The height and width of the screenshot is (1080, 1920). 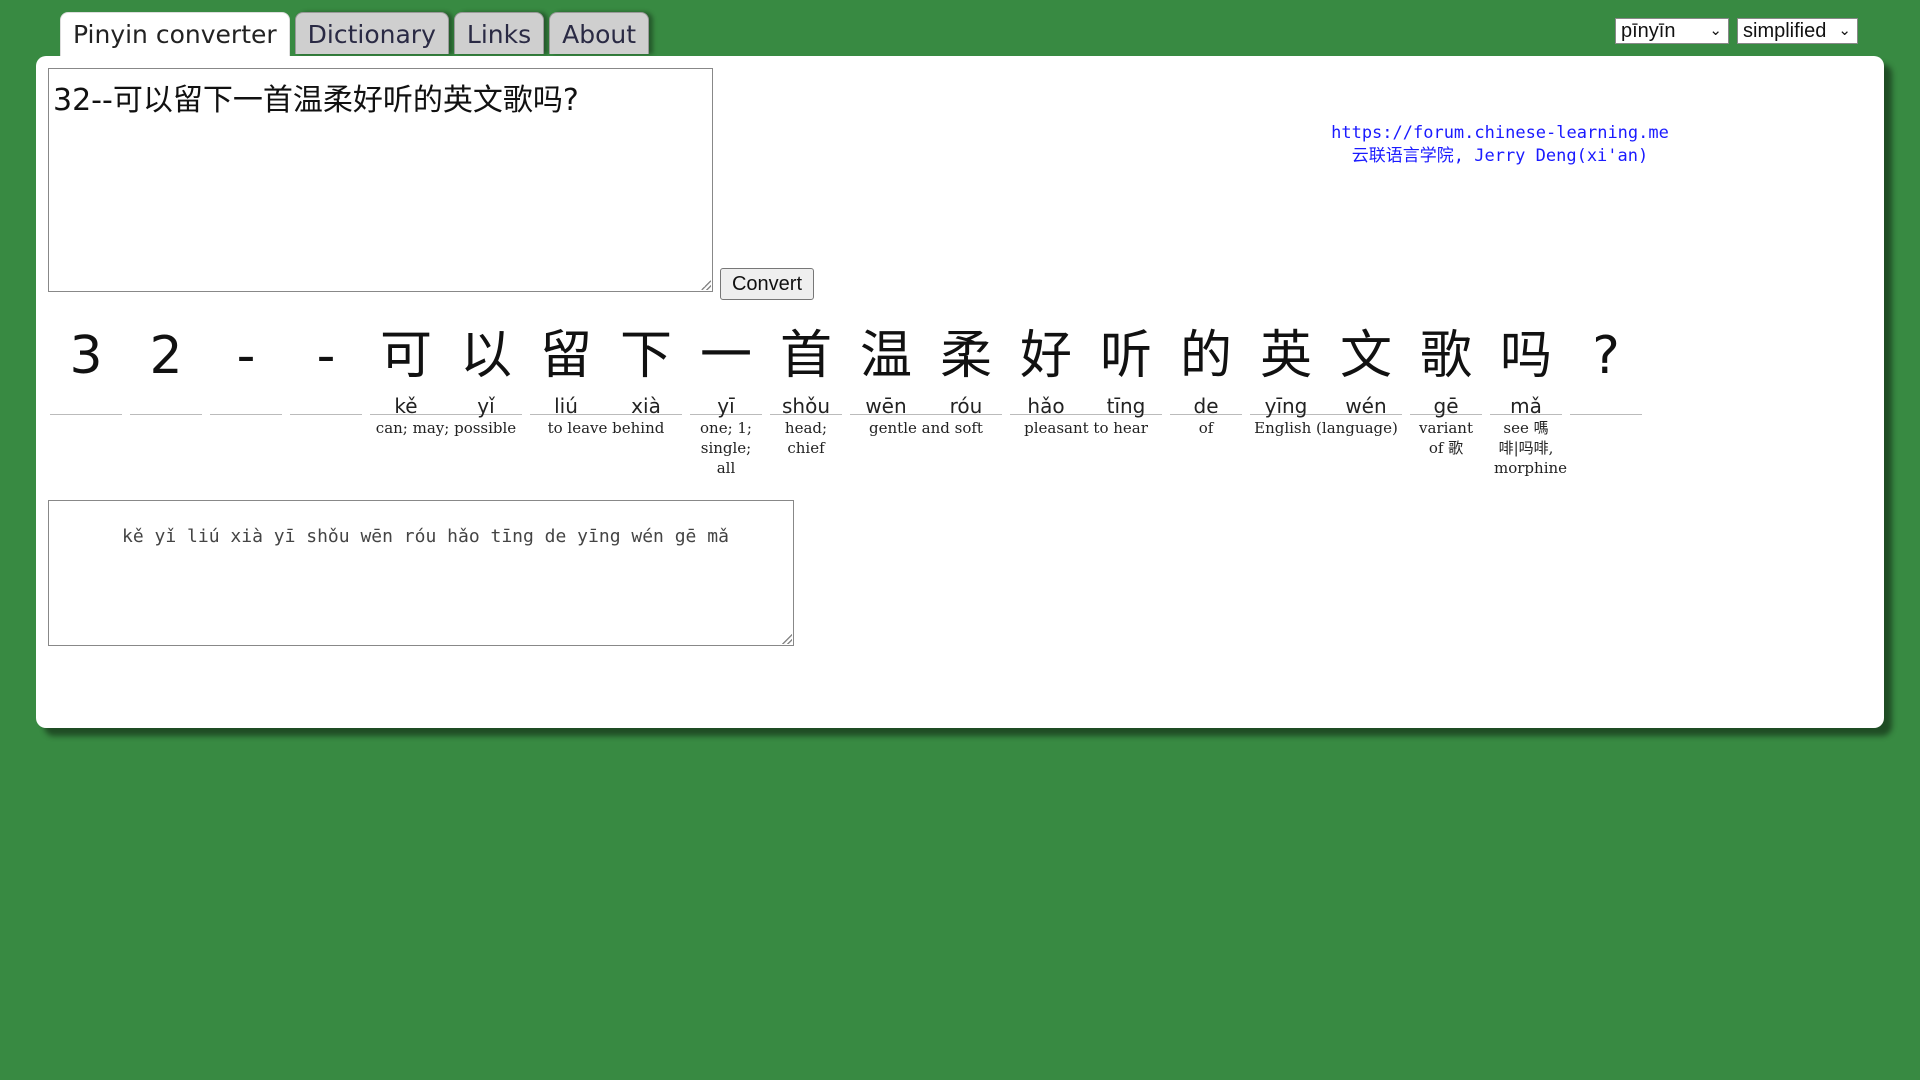 What do you see at coordinates (886, 406) in the screenshot?
I see `pinyin-reading: wēn` at bounding box center [886, 406].